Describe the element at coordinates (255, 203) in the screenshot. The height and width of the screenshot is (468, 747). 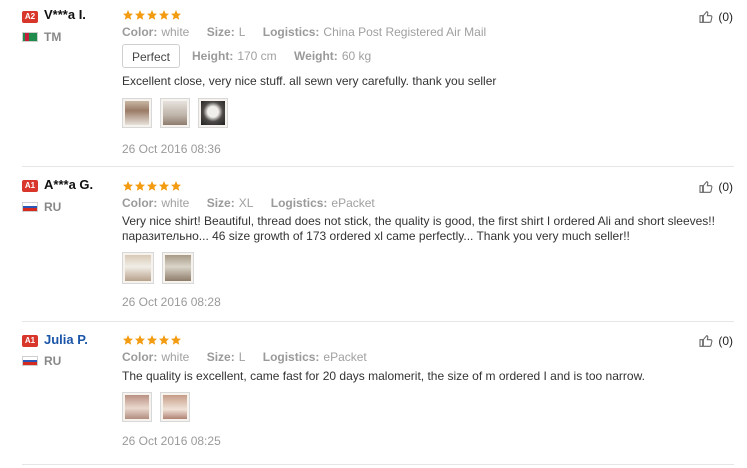
I see `order-meta: Color: white Size: XL Logistics: ePacket` at that location.